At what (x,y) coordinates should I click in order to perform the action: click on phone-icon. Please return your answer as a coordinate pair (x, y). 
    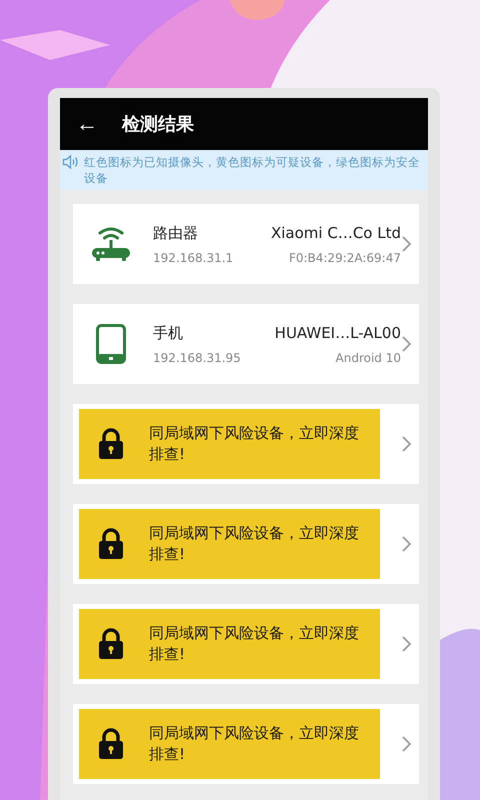
    Looking at the image, I should click on (111, 344).